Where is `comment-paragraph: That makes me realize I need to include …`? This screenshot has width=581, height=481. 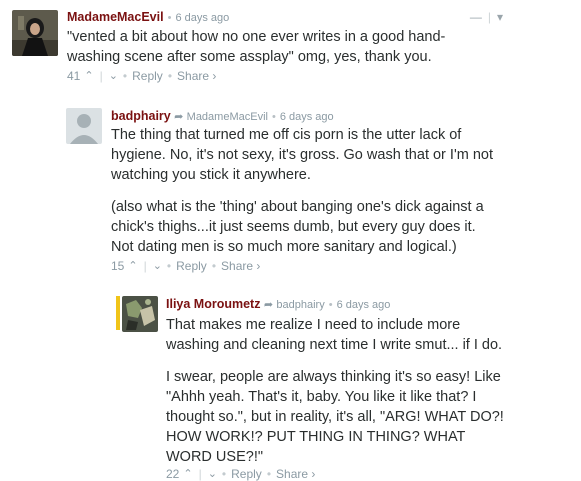 comment-paragraph: That makes me realize I need to include … is located at coordinates (334, 335).